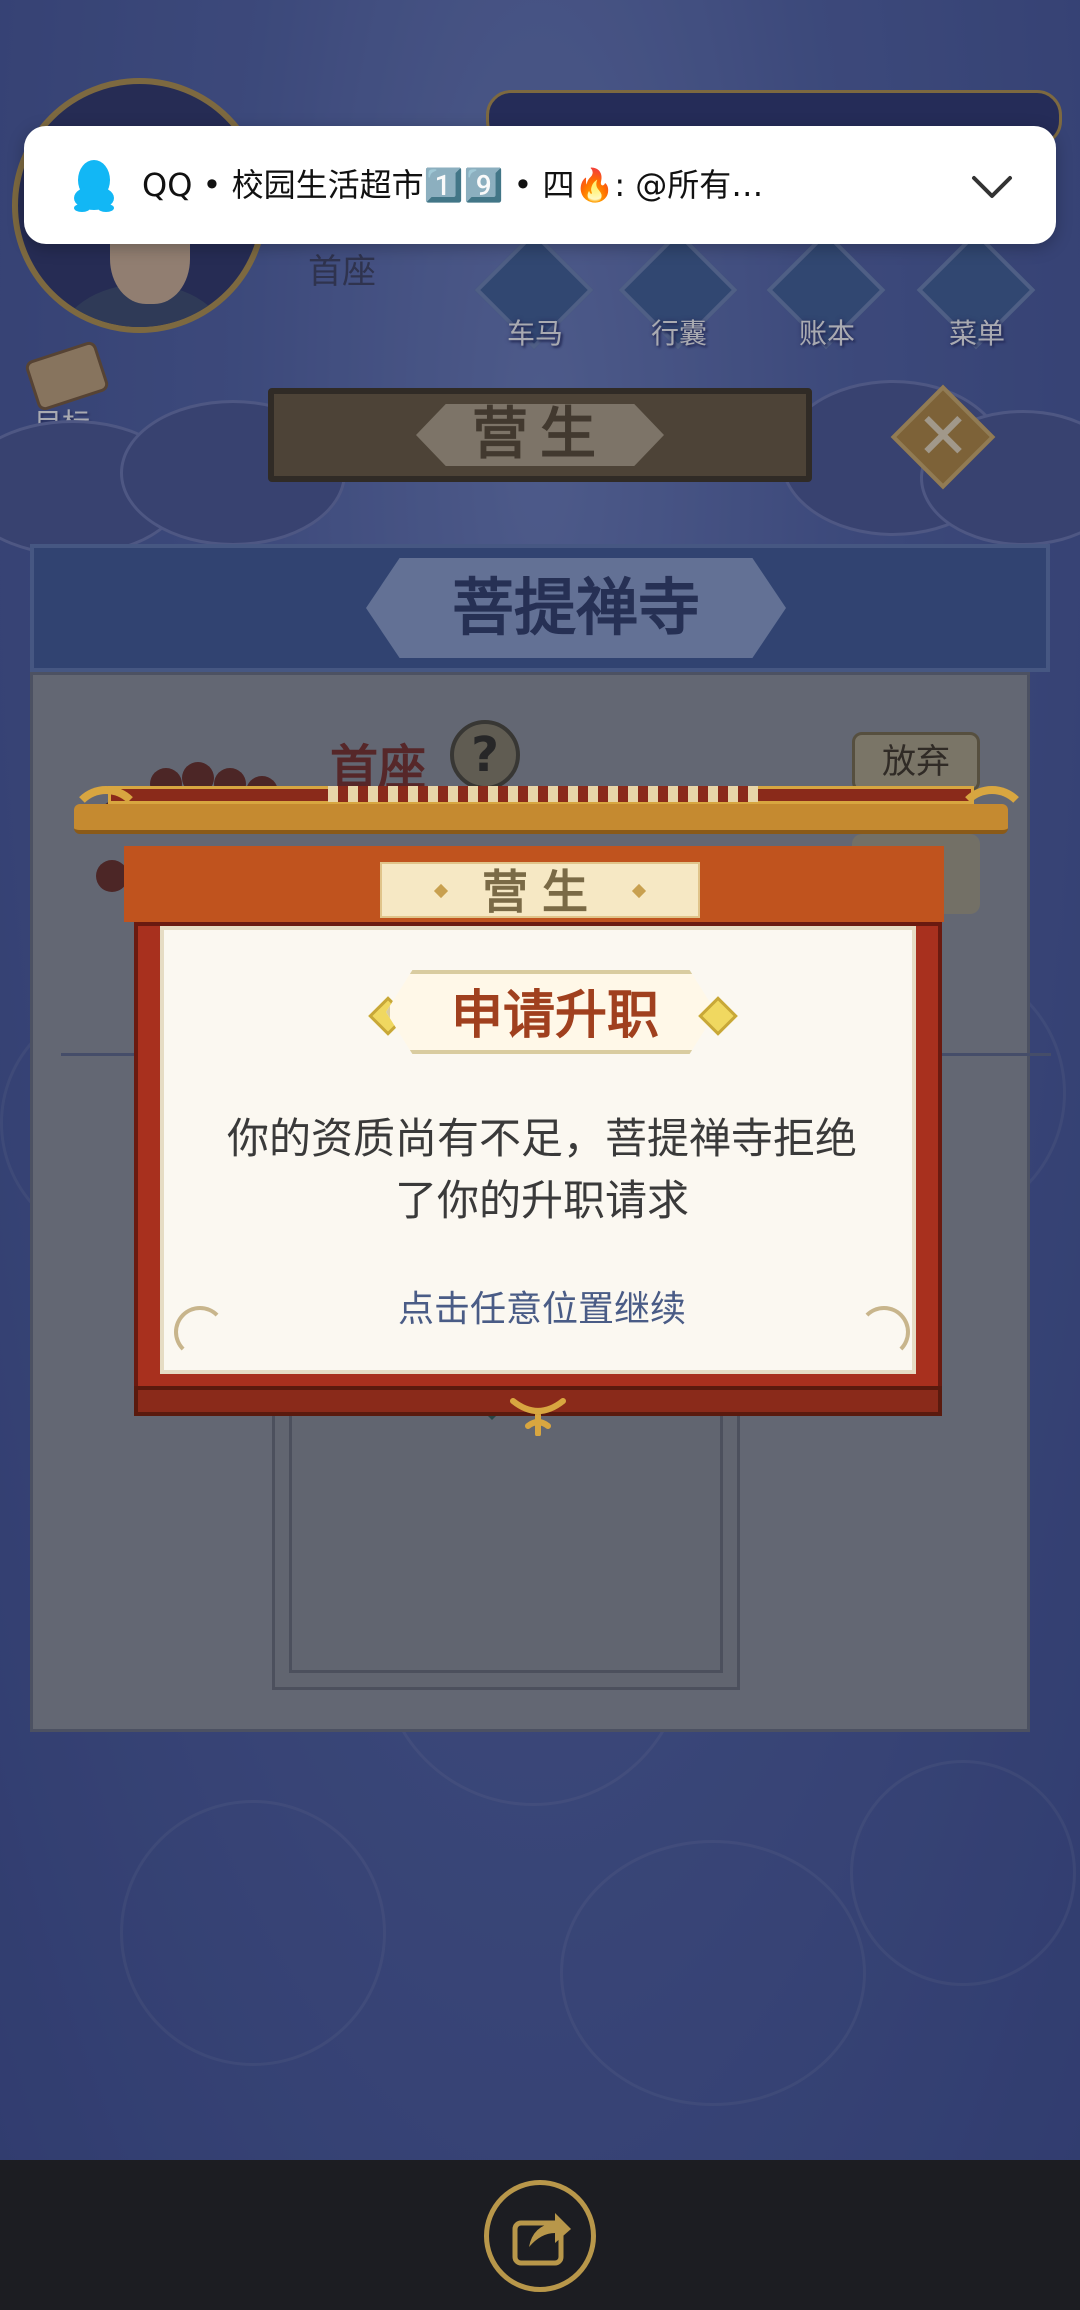 The width and height of the screenshot is (1080, 2310). What do you see at coordinates (541, 1138) in the screenshot?
I see `message-line-1: 你的资质尚有不足，菩提禅寺拒绝` at bounding box center [541, 1138].